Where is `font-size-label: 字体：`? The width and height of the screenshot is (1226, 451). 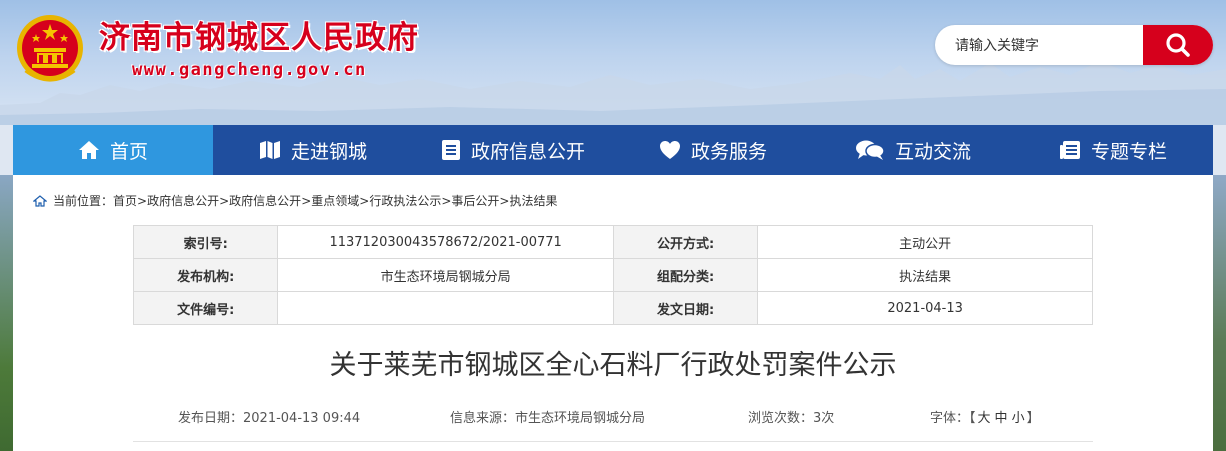 font-size-label: 字体： is located at coordinates (950, 418).